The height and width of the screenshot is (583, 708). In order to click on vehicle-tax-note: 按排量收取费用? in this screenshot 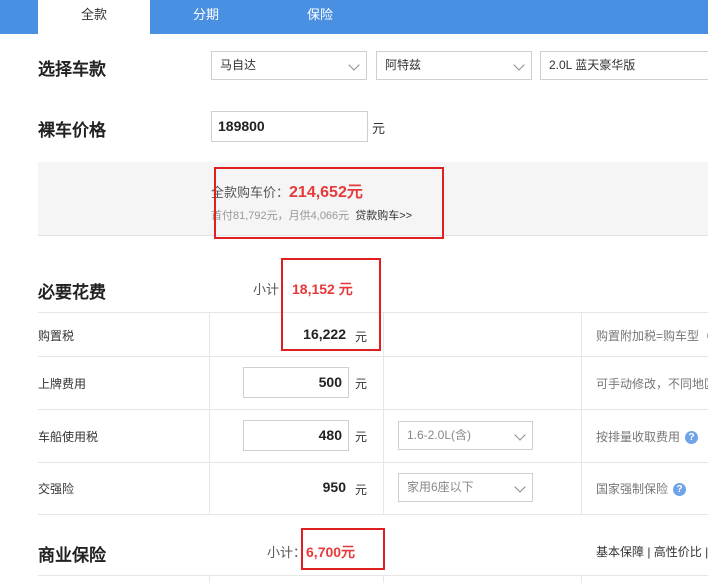, I will do `click(647, 436)`.